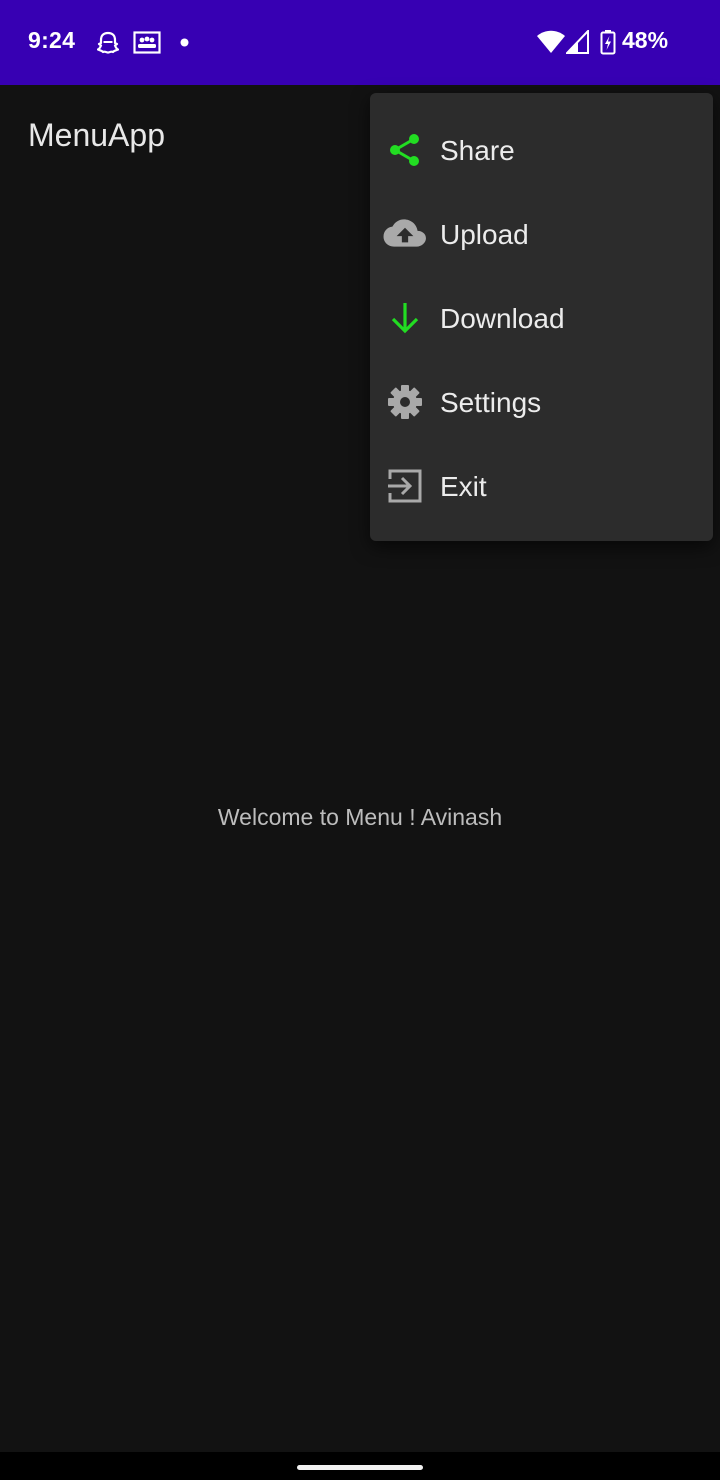 Image resolution: width=720 pixels, height=1480 pixels. I want to click on gallery-icon, so click(147, 42).